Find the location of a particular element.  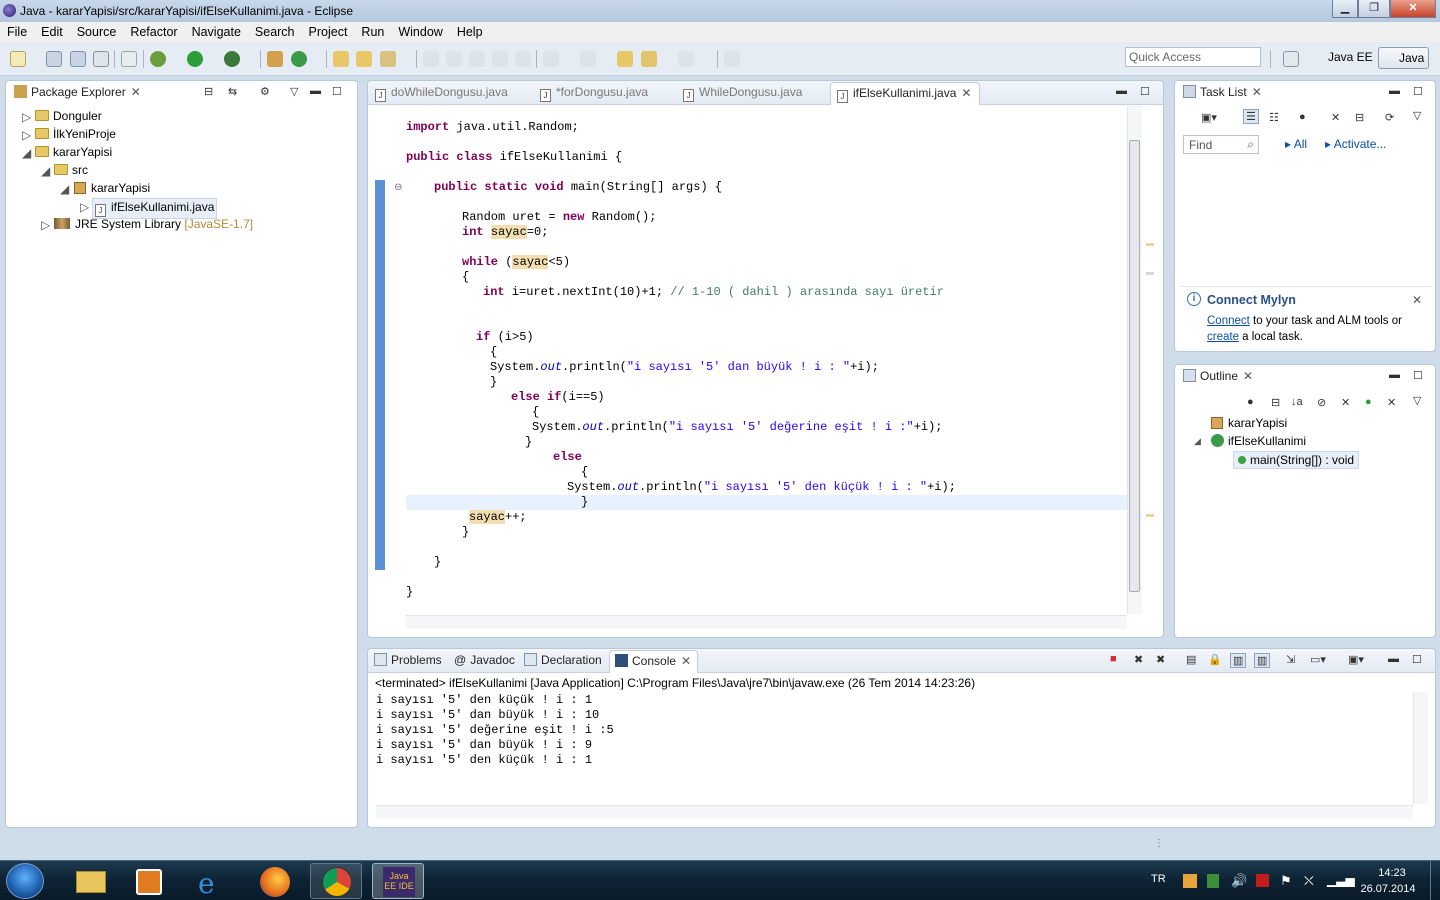

editor-vertical-scrollbar is located at coordinates (1134, 360).